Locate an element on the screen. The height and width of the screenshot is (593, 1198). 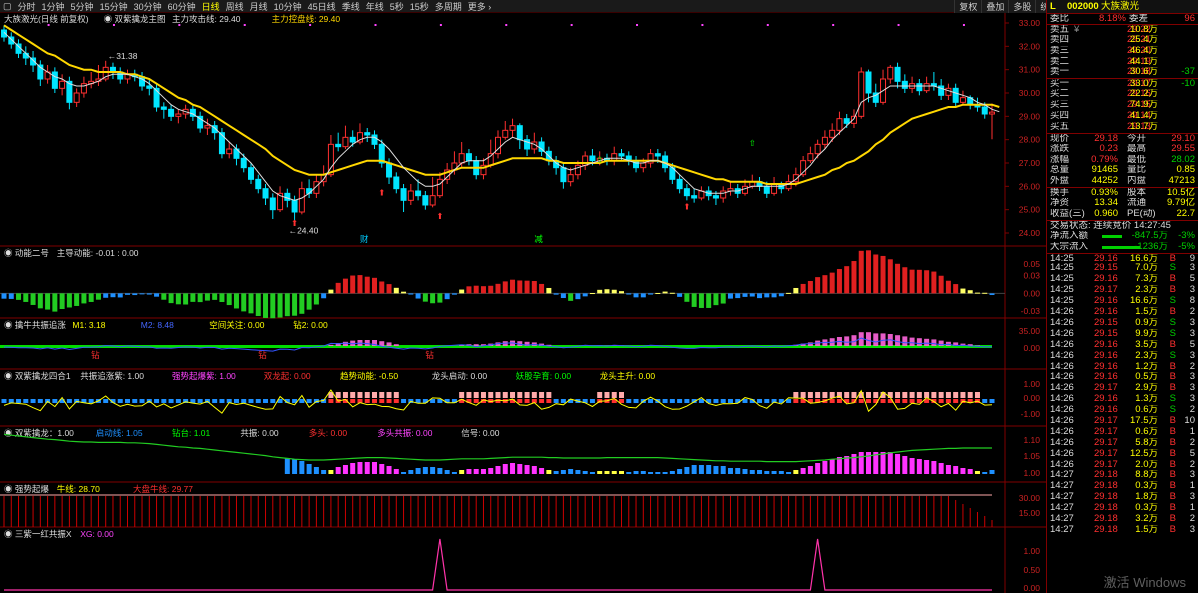
tick-row-cell: 7.0万 is located at coordinates (1146, 268).